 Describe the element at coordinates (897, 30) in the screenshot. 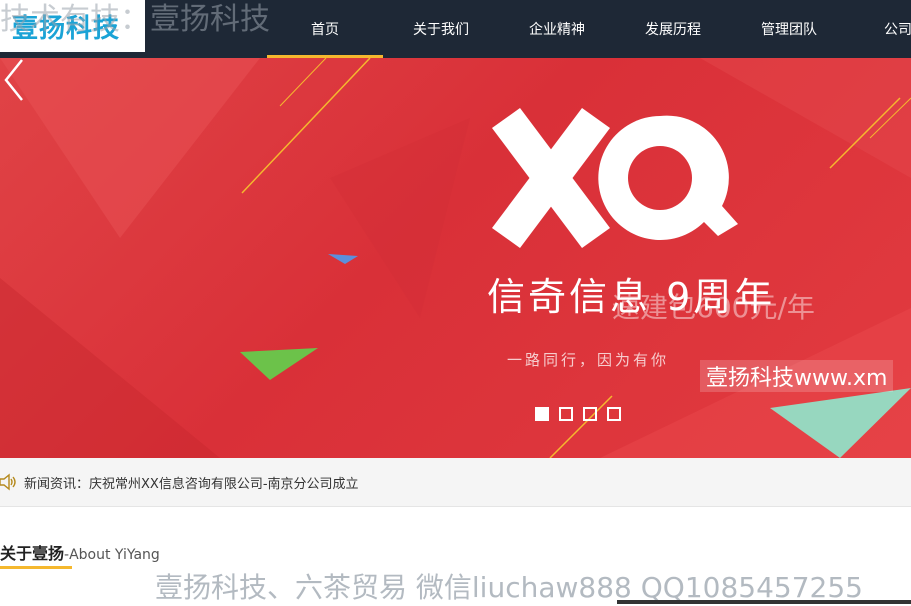

I see `nav-label: 公司动` at that location.